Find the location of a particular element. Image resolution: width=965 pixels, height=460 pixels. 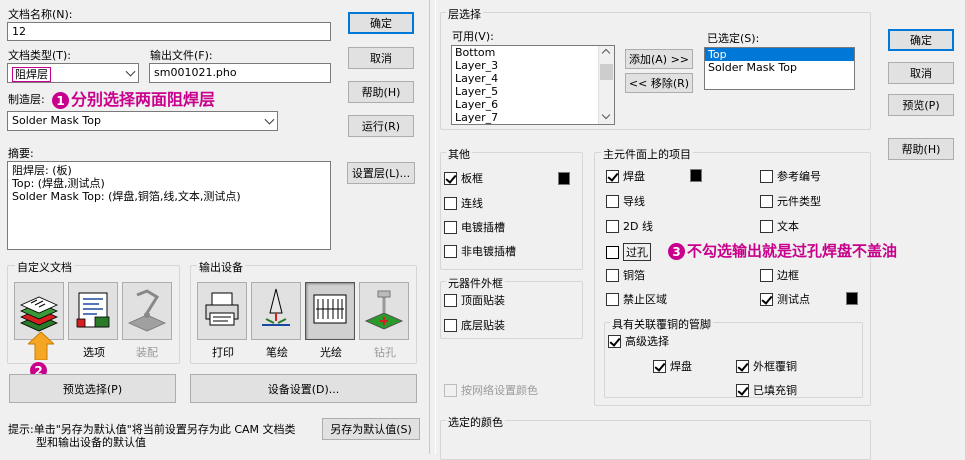

photo-plotter-icon is located at coordinates (330, 309).